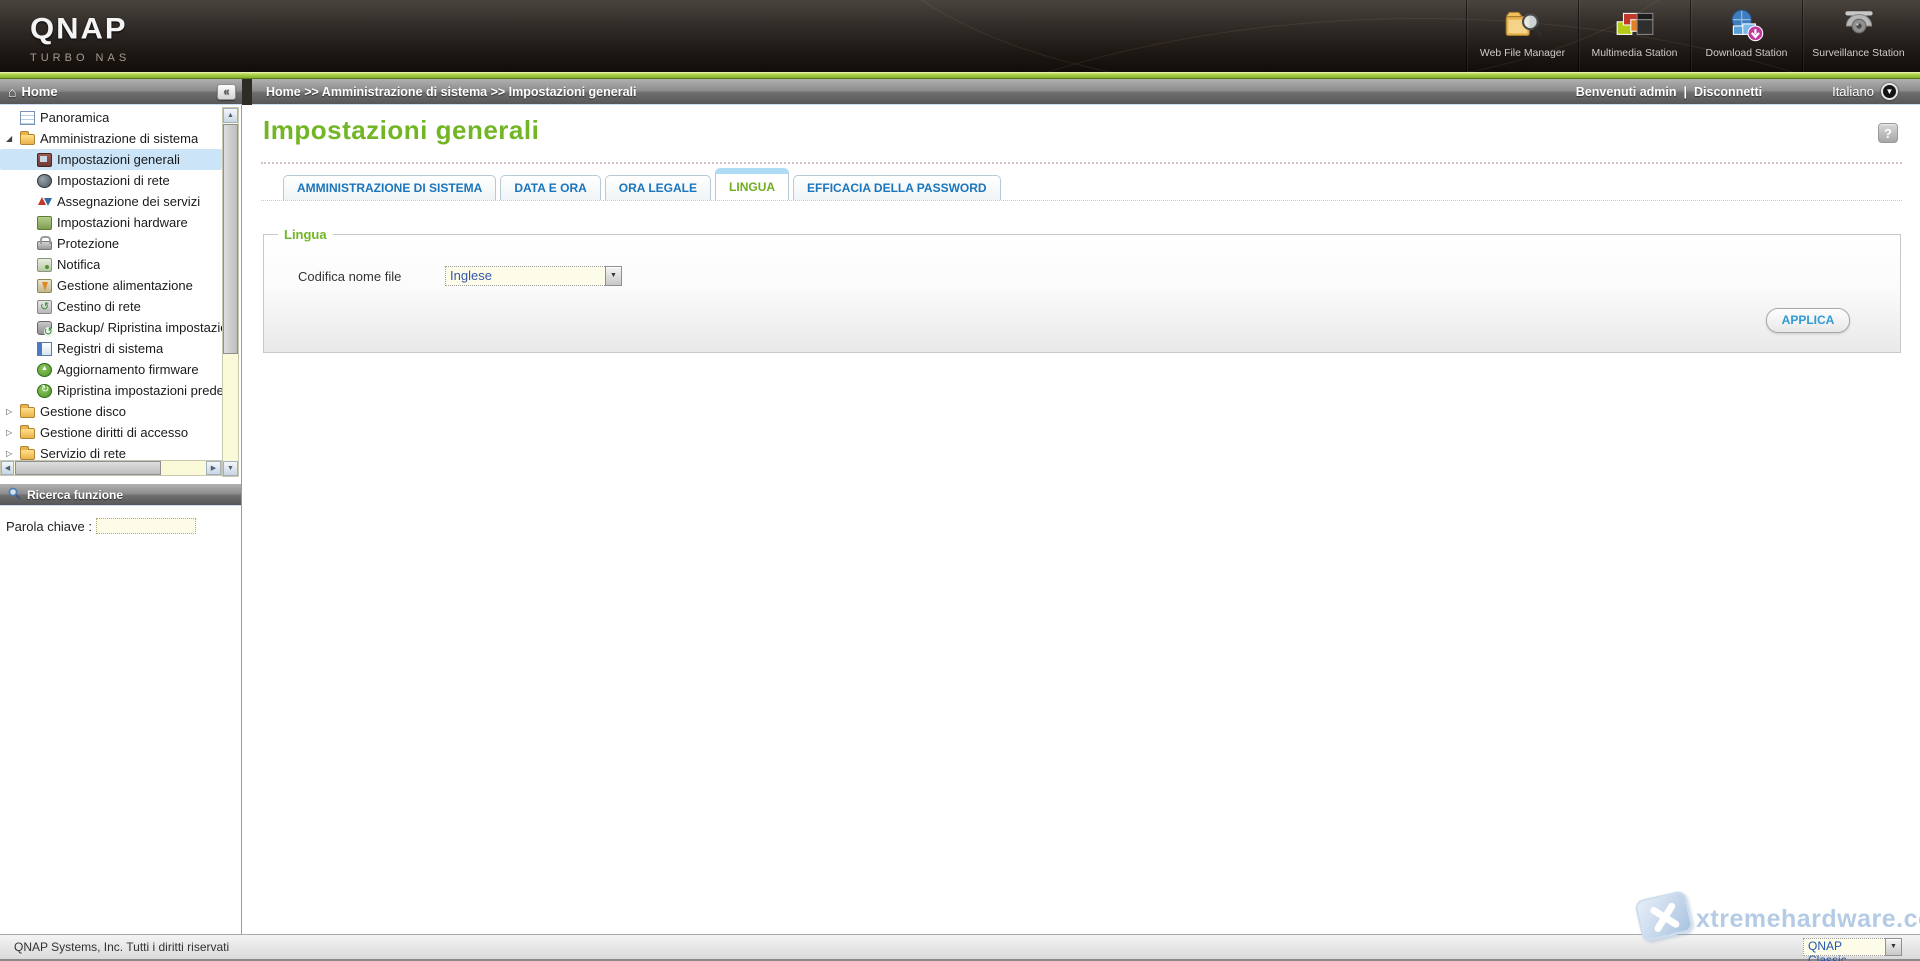  I want to click on sidebar-item-assegnazione-dei-servizi: Assegnazione dei servizi, so click(111, 201).